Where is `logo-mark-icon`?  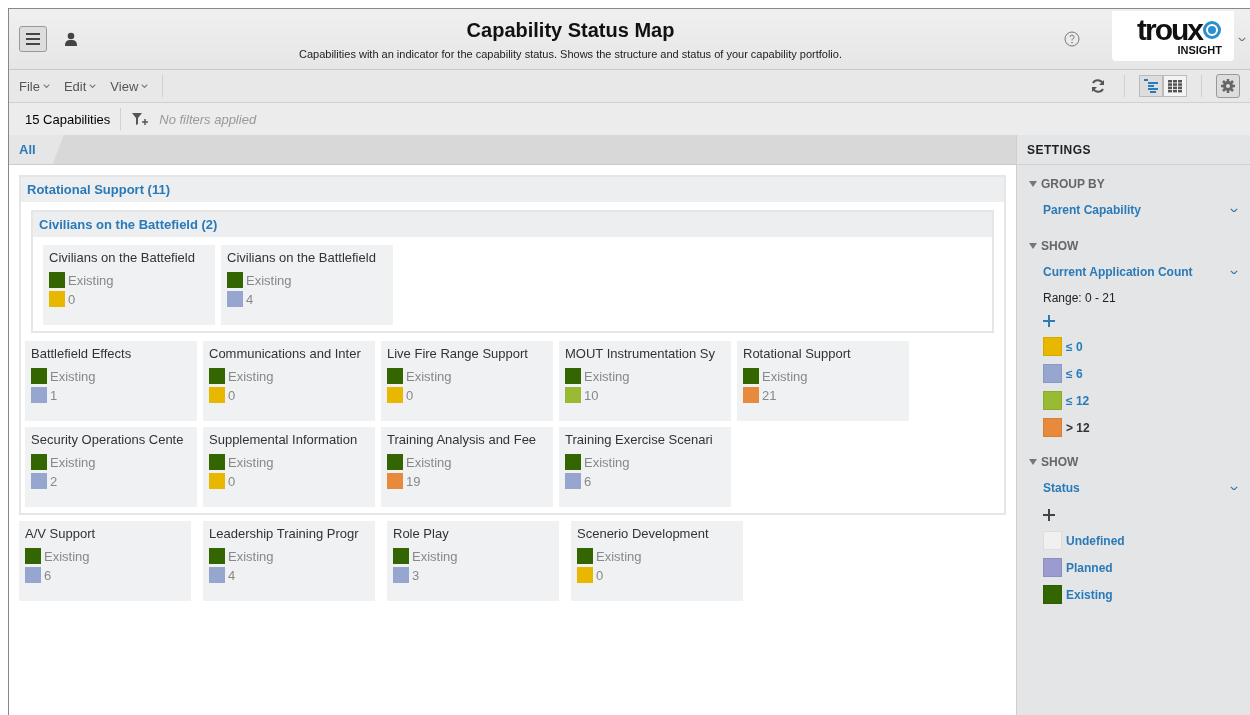
logo-mark-icon is located at coordinates (1212, 30).